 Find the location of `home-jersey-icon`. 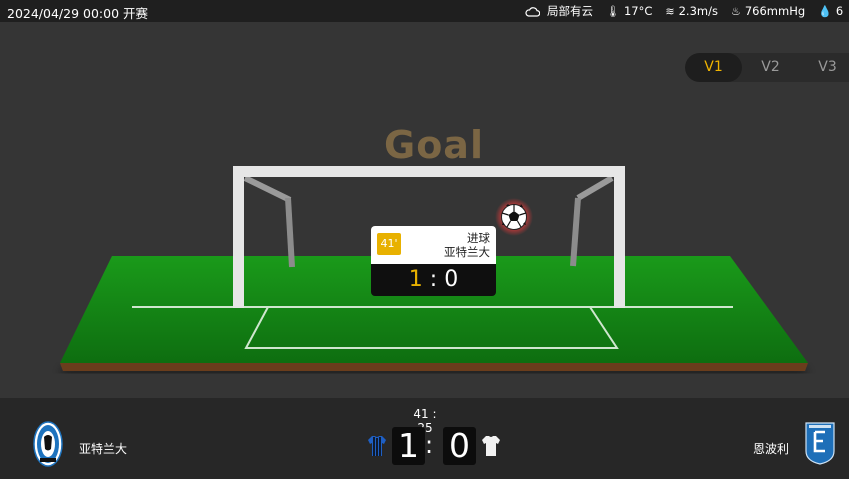

home-jersey-icon is located at coordinates (377, 446).